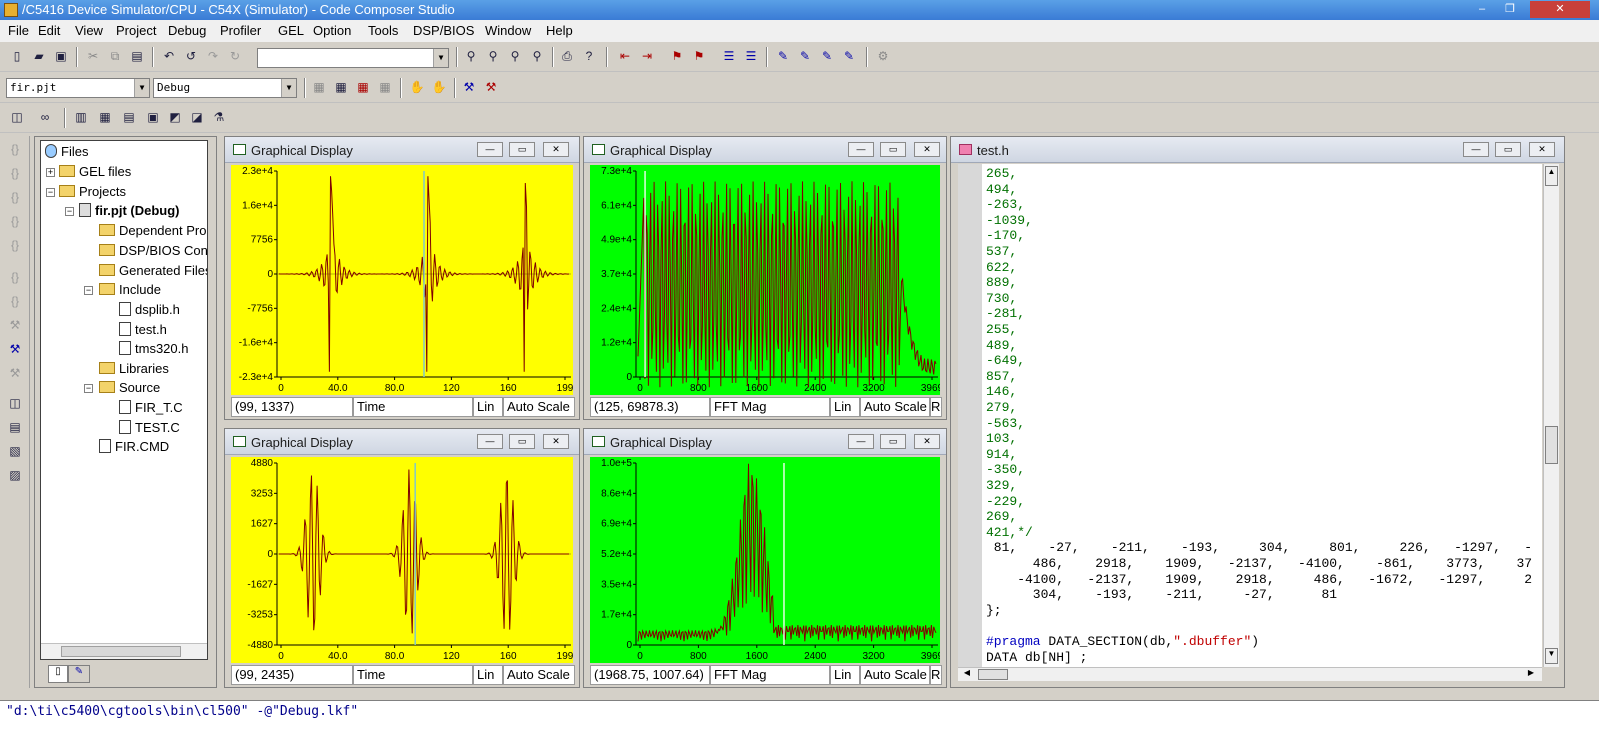 The height and width of the screenshot is (741, 1599). I want to click on indent-icon: ⇥, so click(647, 56).